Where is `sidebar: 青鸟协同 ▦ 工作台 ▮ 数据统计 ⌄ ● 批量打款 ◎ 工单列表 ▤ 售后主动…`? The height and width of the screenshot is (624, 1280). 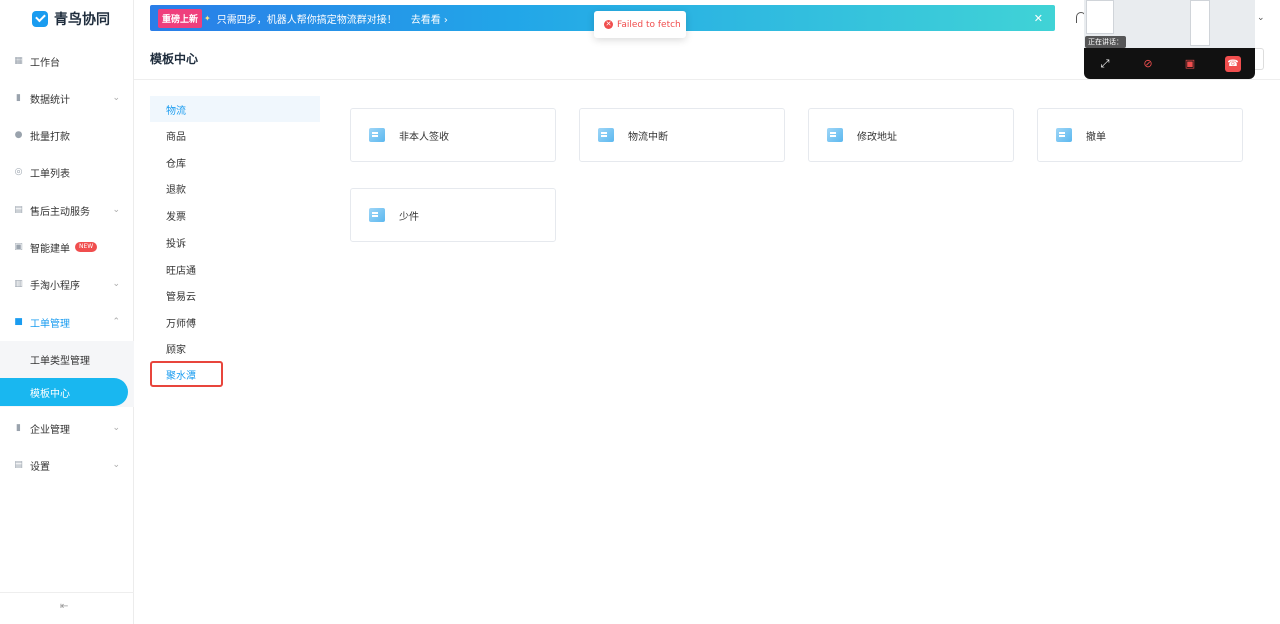 sidebar: 青鸟协同 ▦ 工作台 ▮ 数据统计 ⌄ ● 批量打款 ◎ 工单列表 ▤ 售后主动… is located at coordinates (67, 312).